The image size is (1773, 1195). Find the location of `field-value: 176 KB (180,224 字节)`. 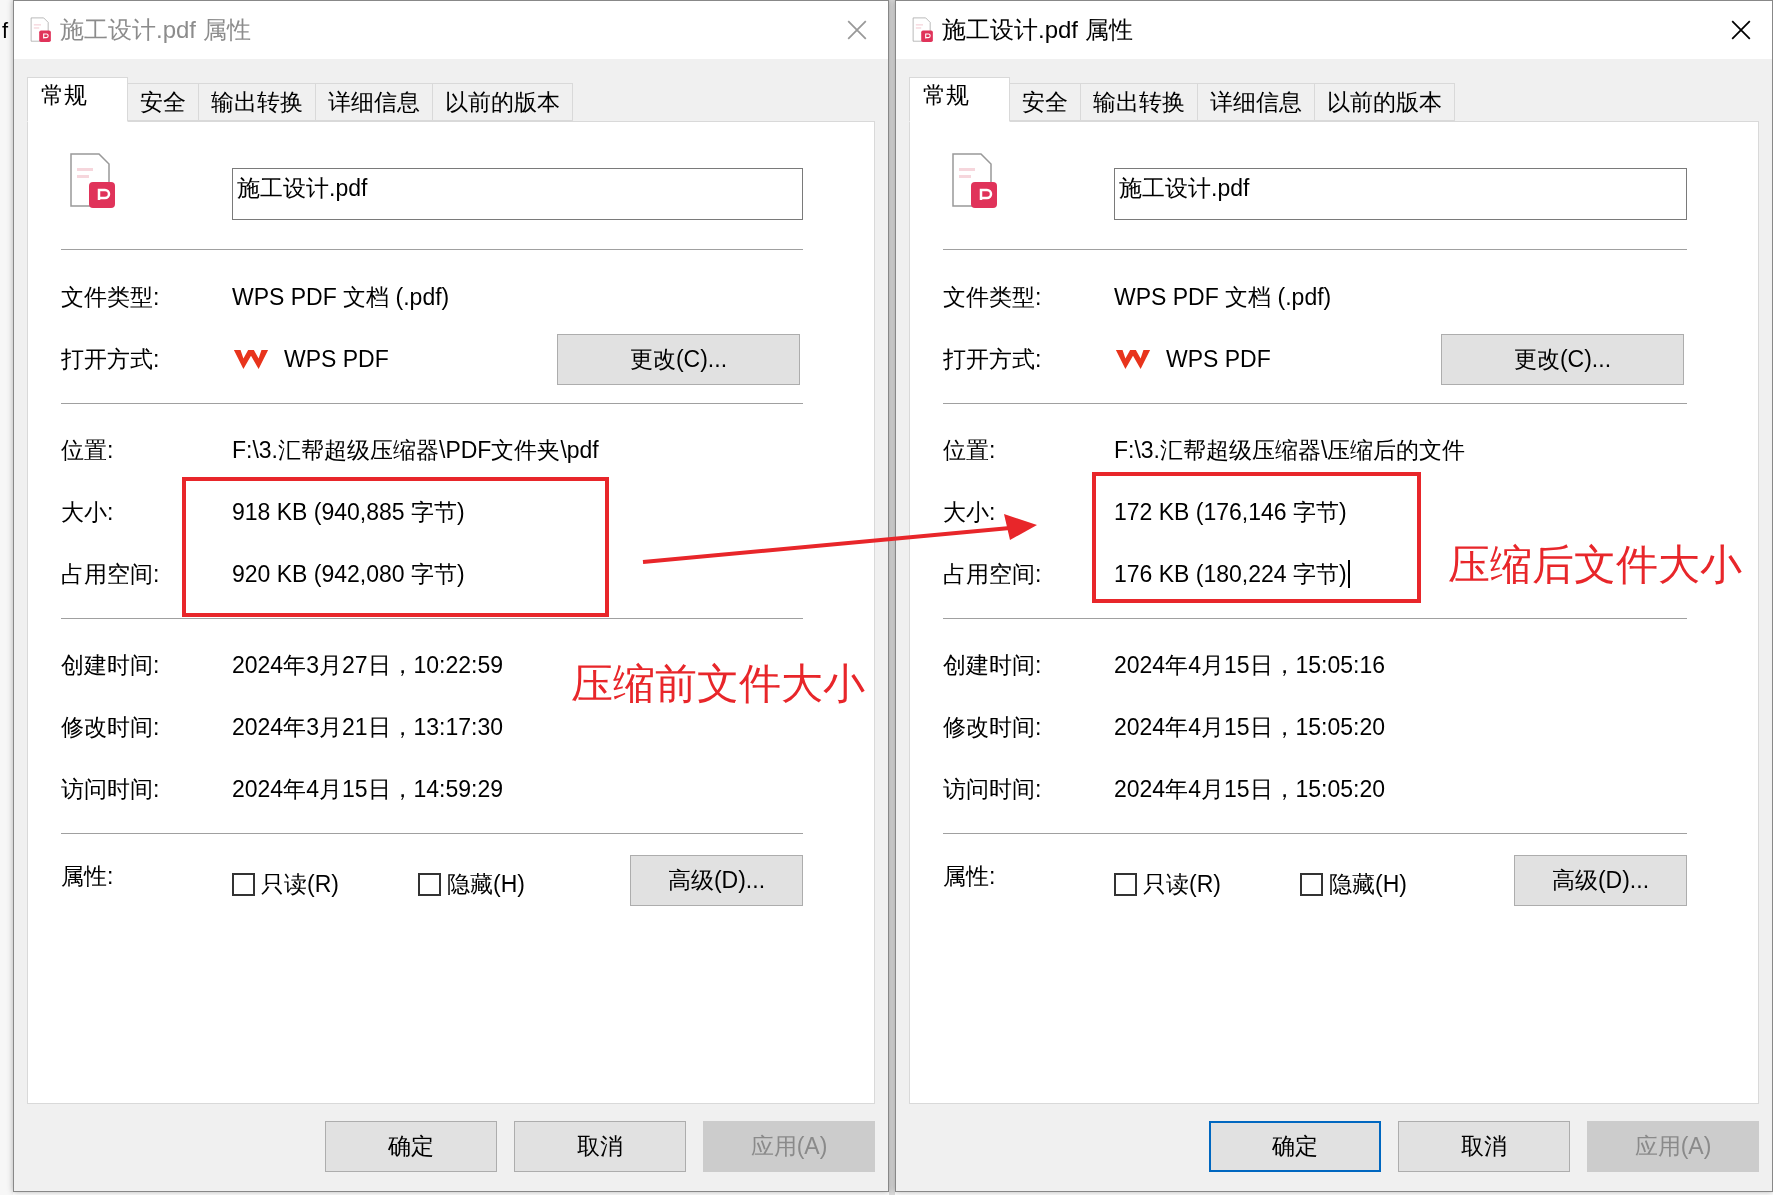

field-value: 176 KB (180,224 字节) is located at coordinates (1230, 574).